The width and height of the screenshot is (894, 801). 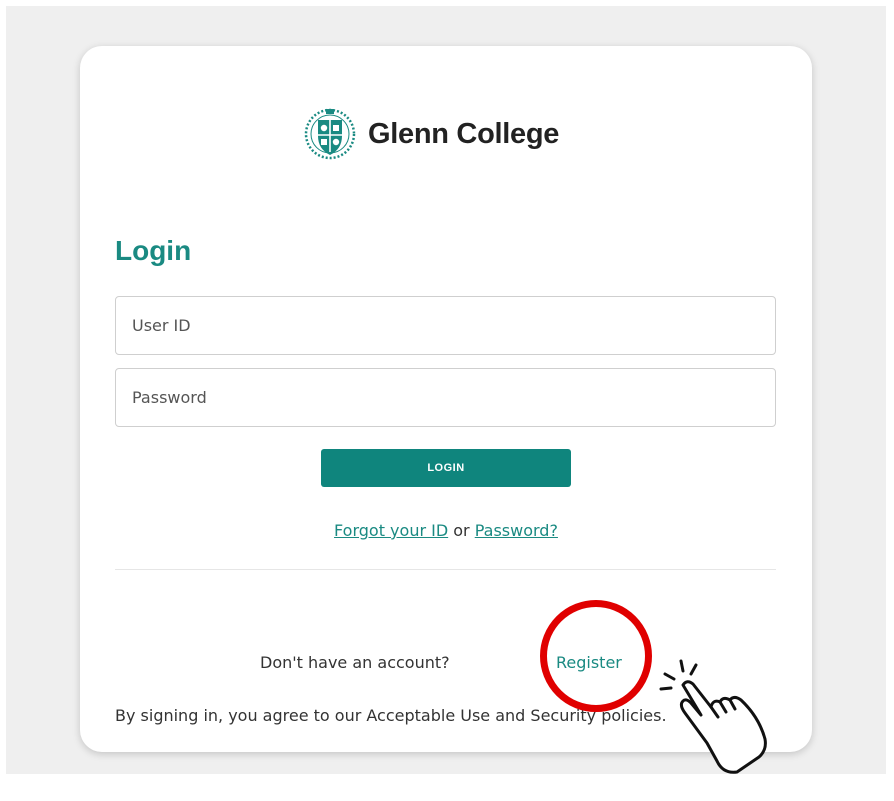 I want to click on divider, so click(x=445, y=569).